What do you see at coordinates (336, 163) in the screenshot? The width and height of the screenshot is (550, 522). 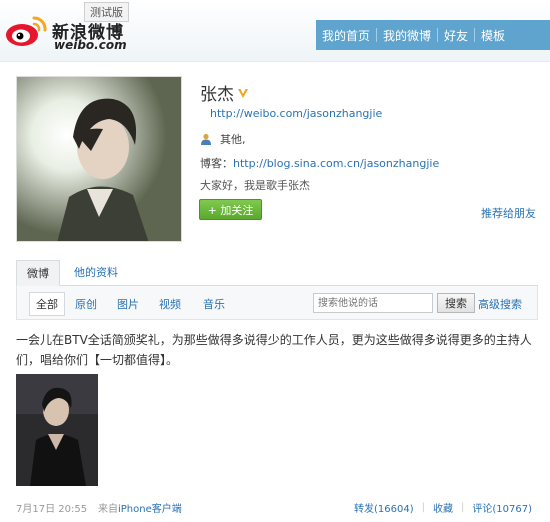 I see `blog-link: http://blog.sina.com.cn/jasonzhangjie` at bounding box center [336, 163].